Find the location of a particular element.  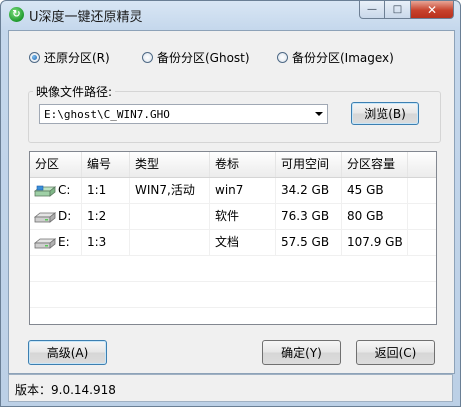

cell-free-space: 34.2 GB is located at coordinates (309, 190).